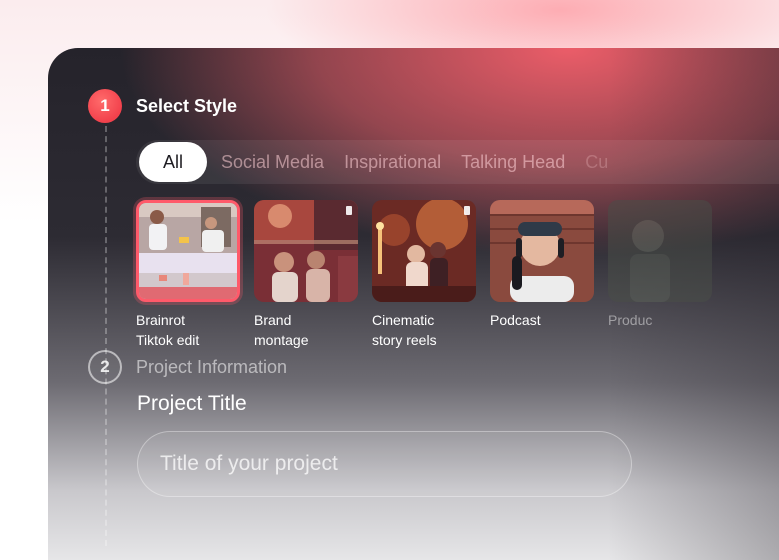 The width and height of the screenshot is (779, 560). What do you see at coordinates (630, 320) in the screenshot?
I see `style-card-label: Produc` at bounding box center [630, 320].